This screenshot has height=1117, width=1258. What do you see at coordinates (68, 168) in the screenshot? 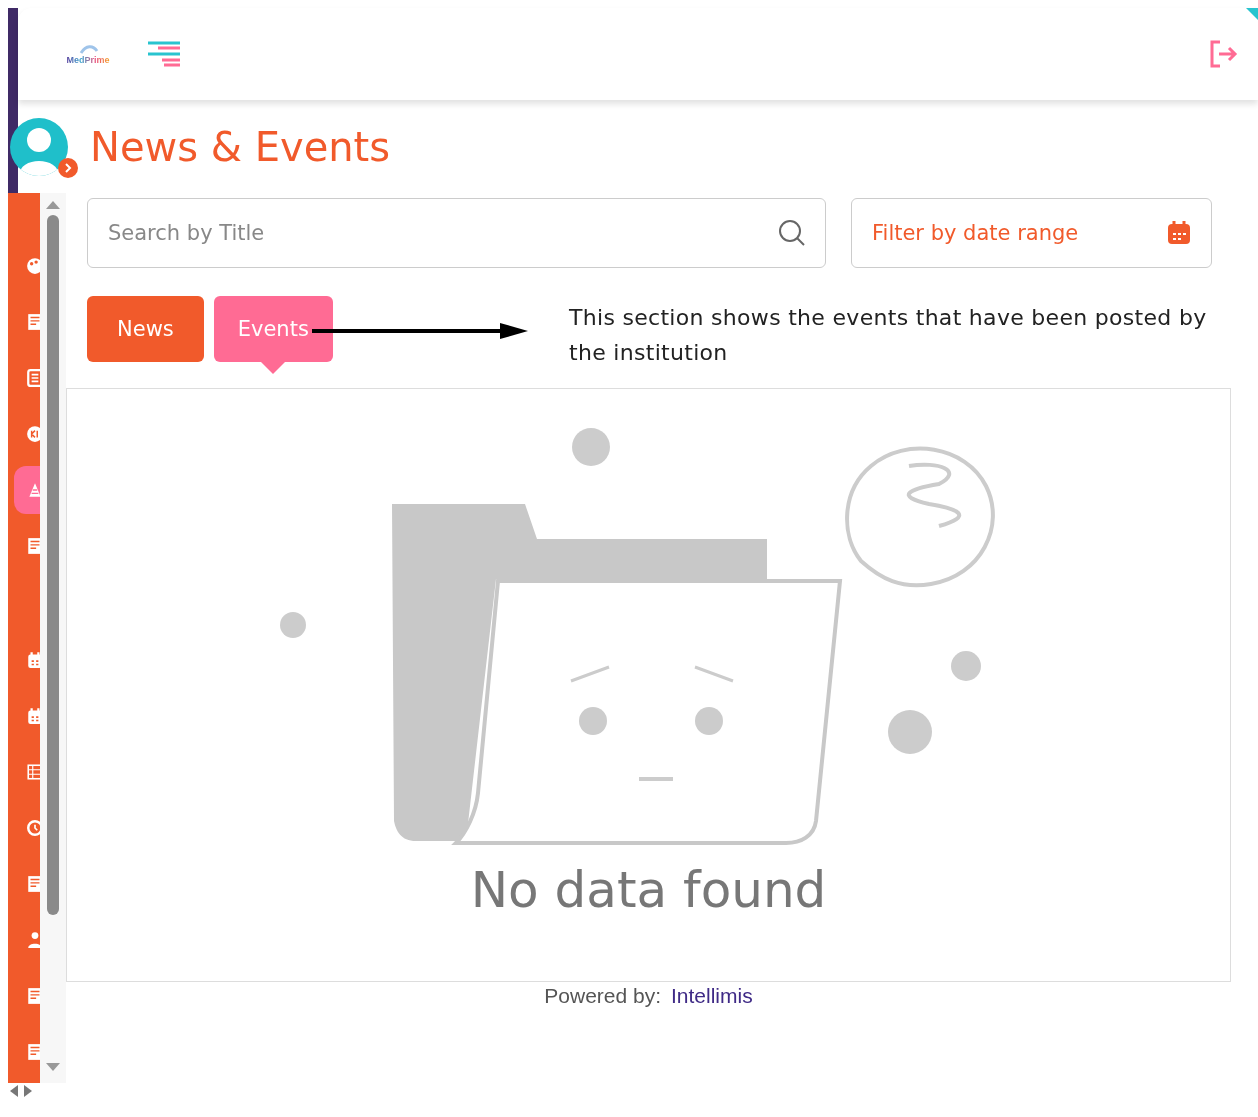
I see `expand-icon` at bounding box center [68, 168].